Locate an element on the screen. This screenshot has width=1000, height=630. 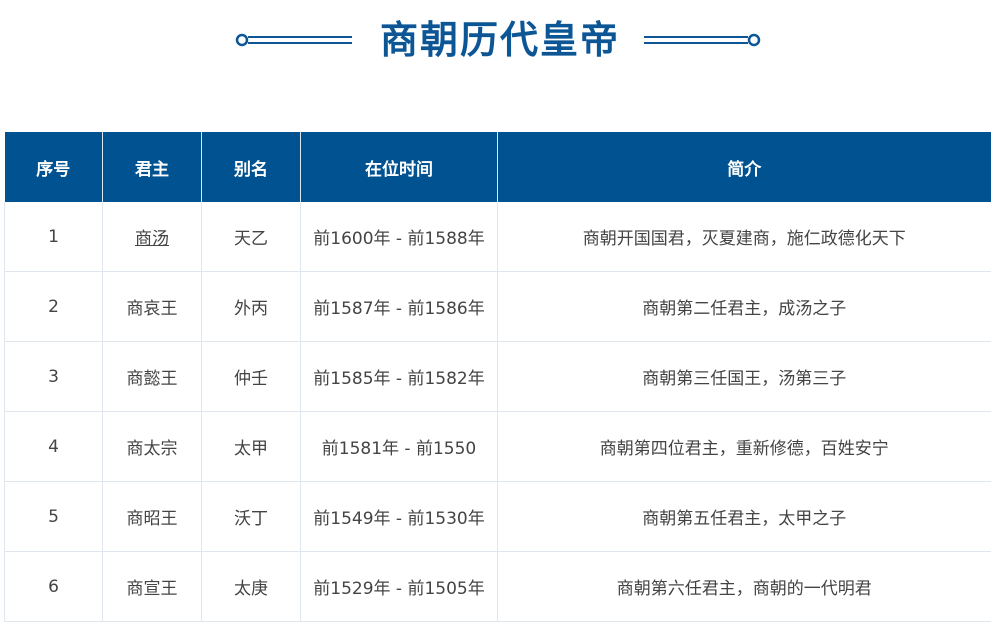
title-decoration-right-icon is located at coordinates (702, 40).